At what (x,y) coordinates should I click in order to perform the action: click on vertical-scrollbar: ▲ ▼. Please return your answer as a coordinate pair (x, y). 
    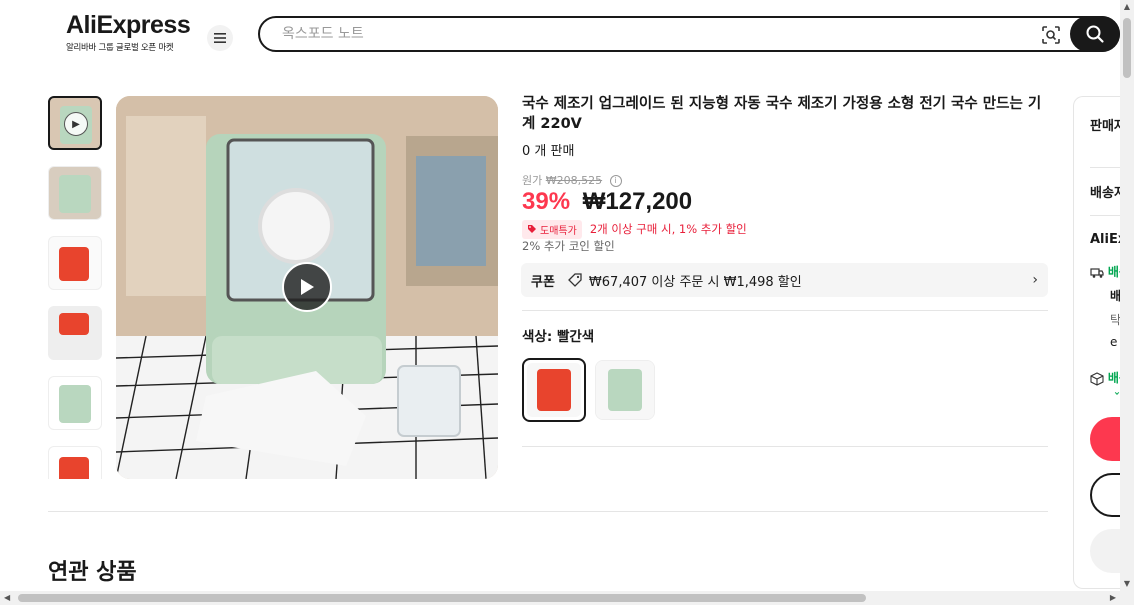
    Looking at the image, I should click on (1127, 295).